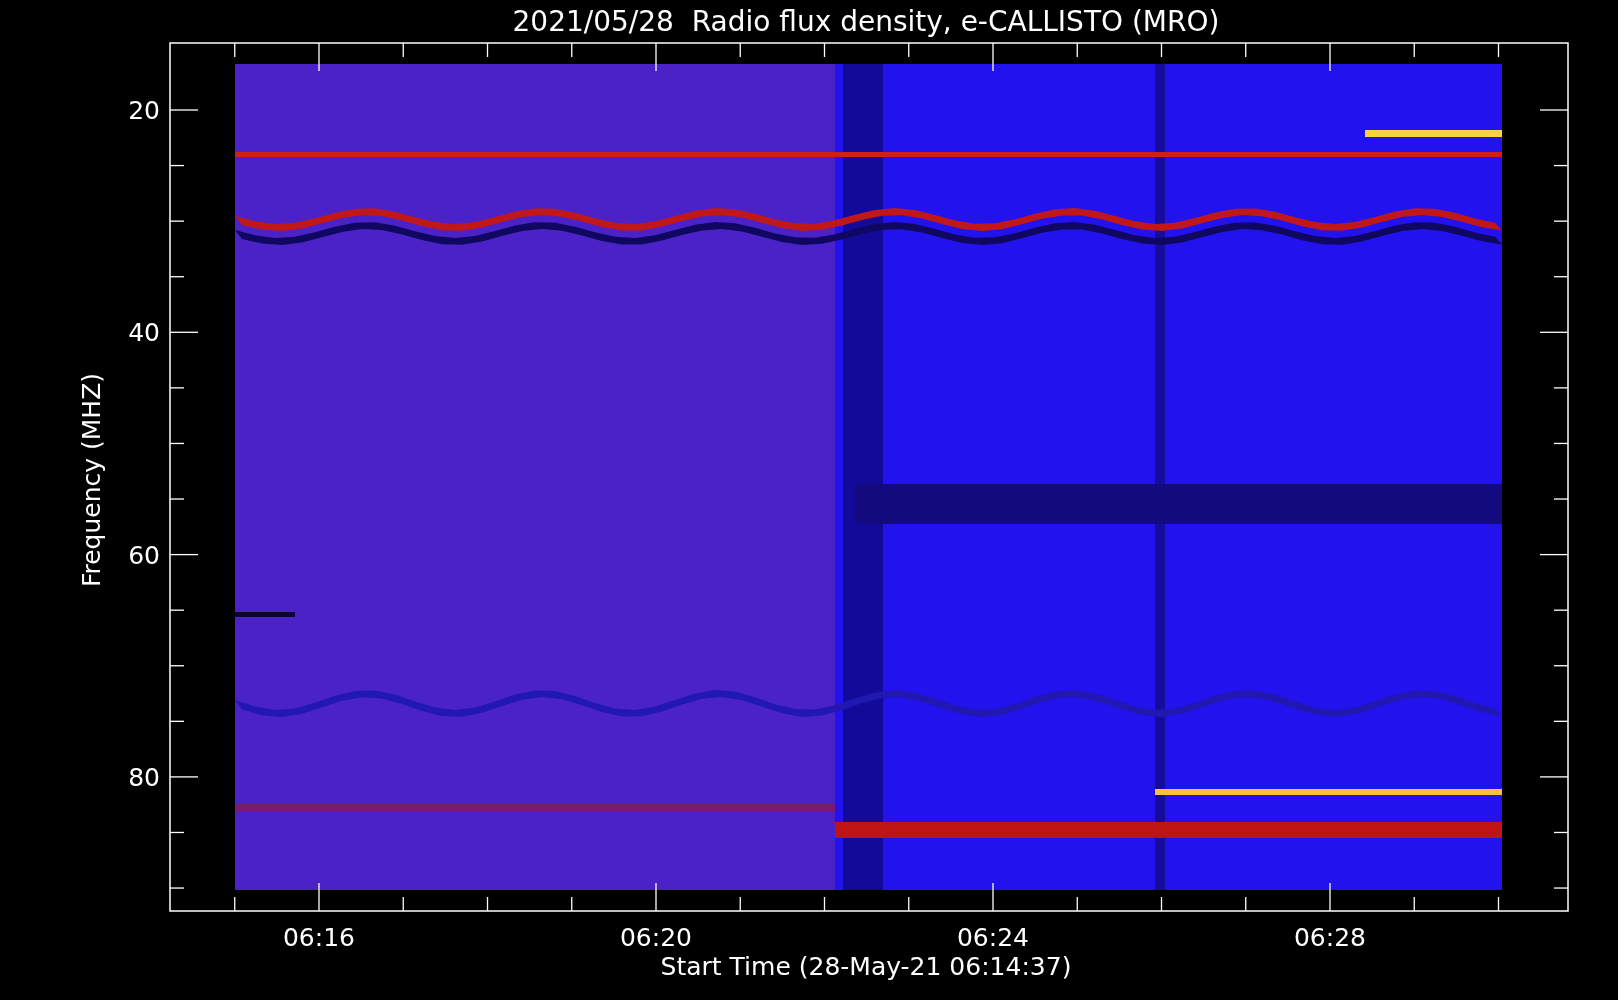 The image size is (1618, 1000). What do you see at coordinates (144, 555) in the screenshot?
I see `tick-label: 60` at bounding box center [144, 555].